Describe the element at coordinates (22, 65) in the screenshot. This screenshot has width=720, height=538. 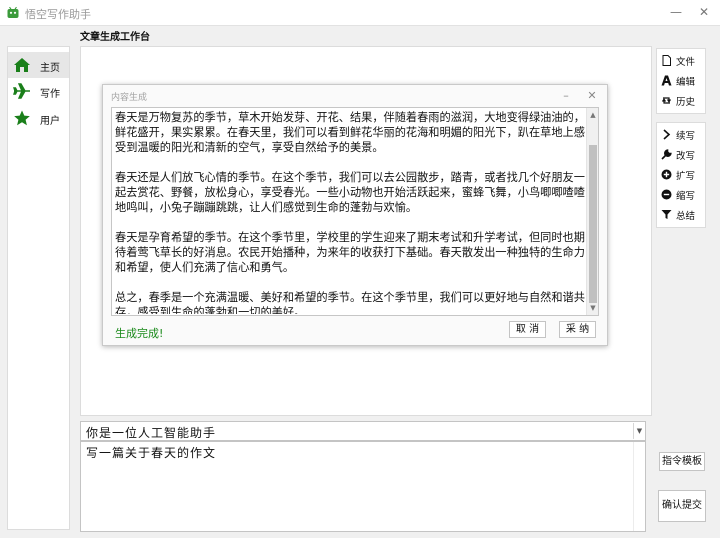
I see `home-icon` at that location.